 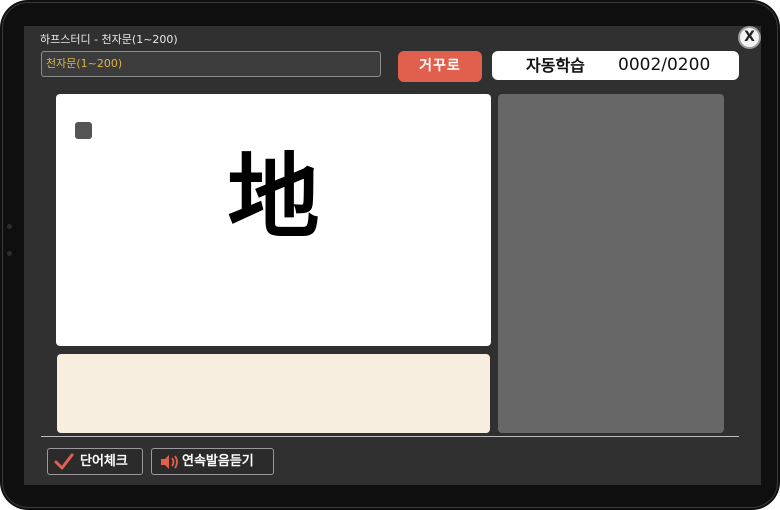 I want to click on close-icon: X, so click(x=749, y=37).